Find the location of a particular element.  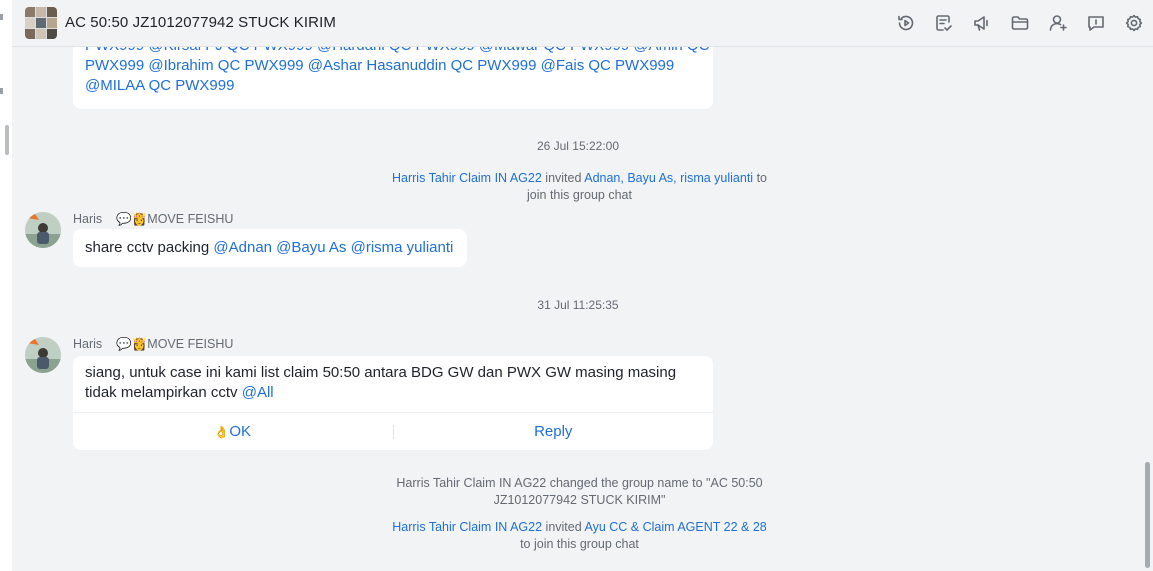

left-scrollbar is located at coordinates (7, 140).